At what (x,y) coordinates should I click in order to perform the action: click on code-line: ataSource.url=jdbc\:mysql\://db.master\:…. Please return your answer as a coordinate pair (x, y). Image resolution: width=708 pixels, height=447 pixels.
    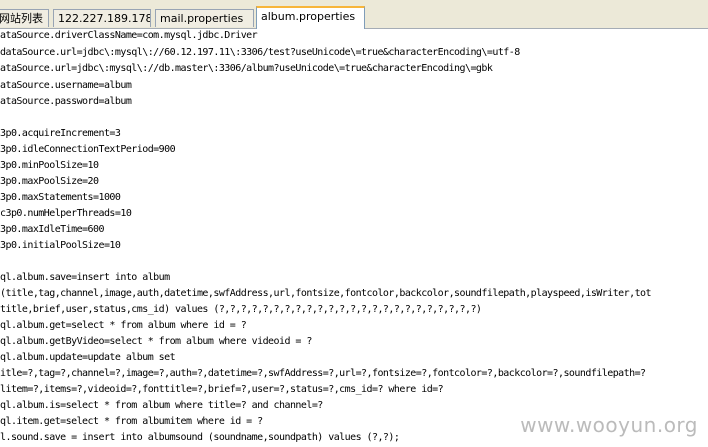
    Looking at the image, I should click on (246, 68).